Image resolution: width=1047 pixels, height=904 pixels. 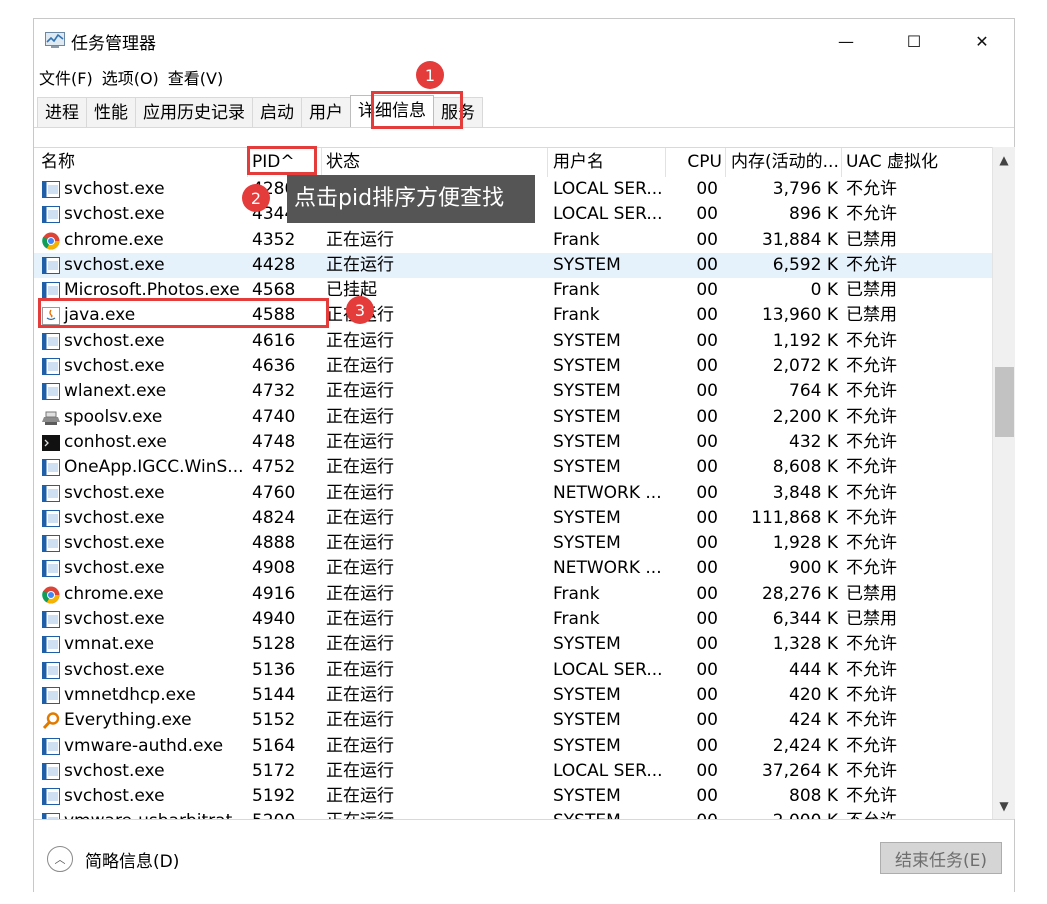 I want to click on column-header-user: 用户名, so click(x=607, y=162).